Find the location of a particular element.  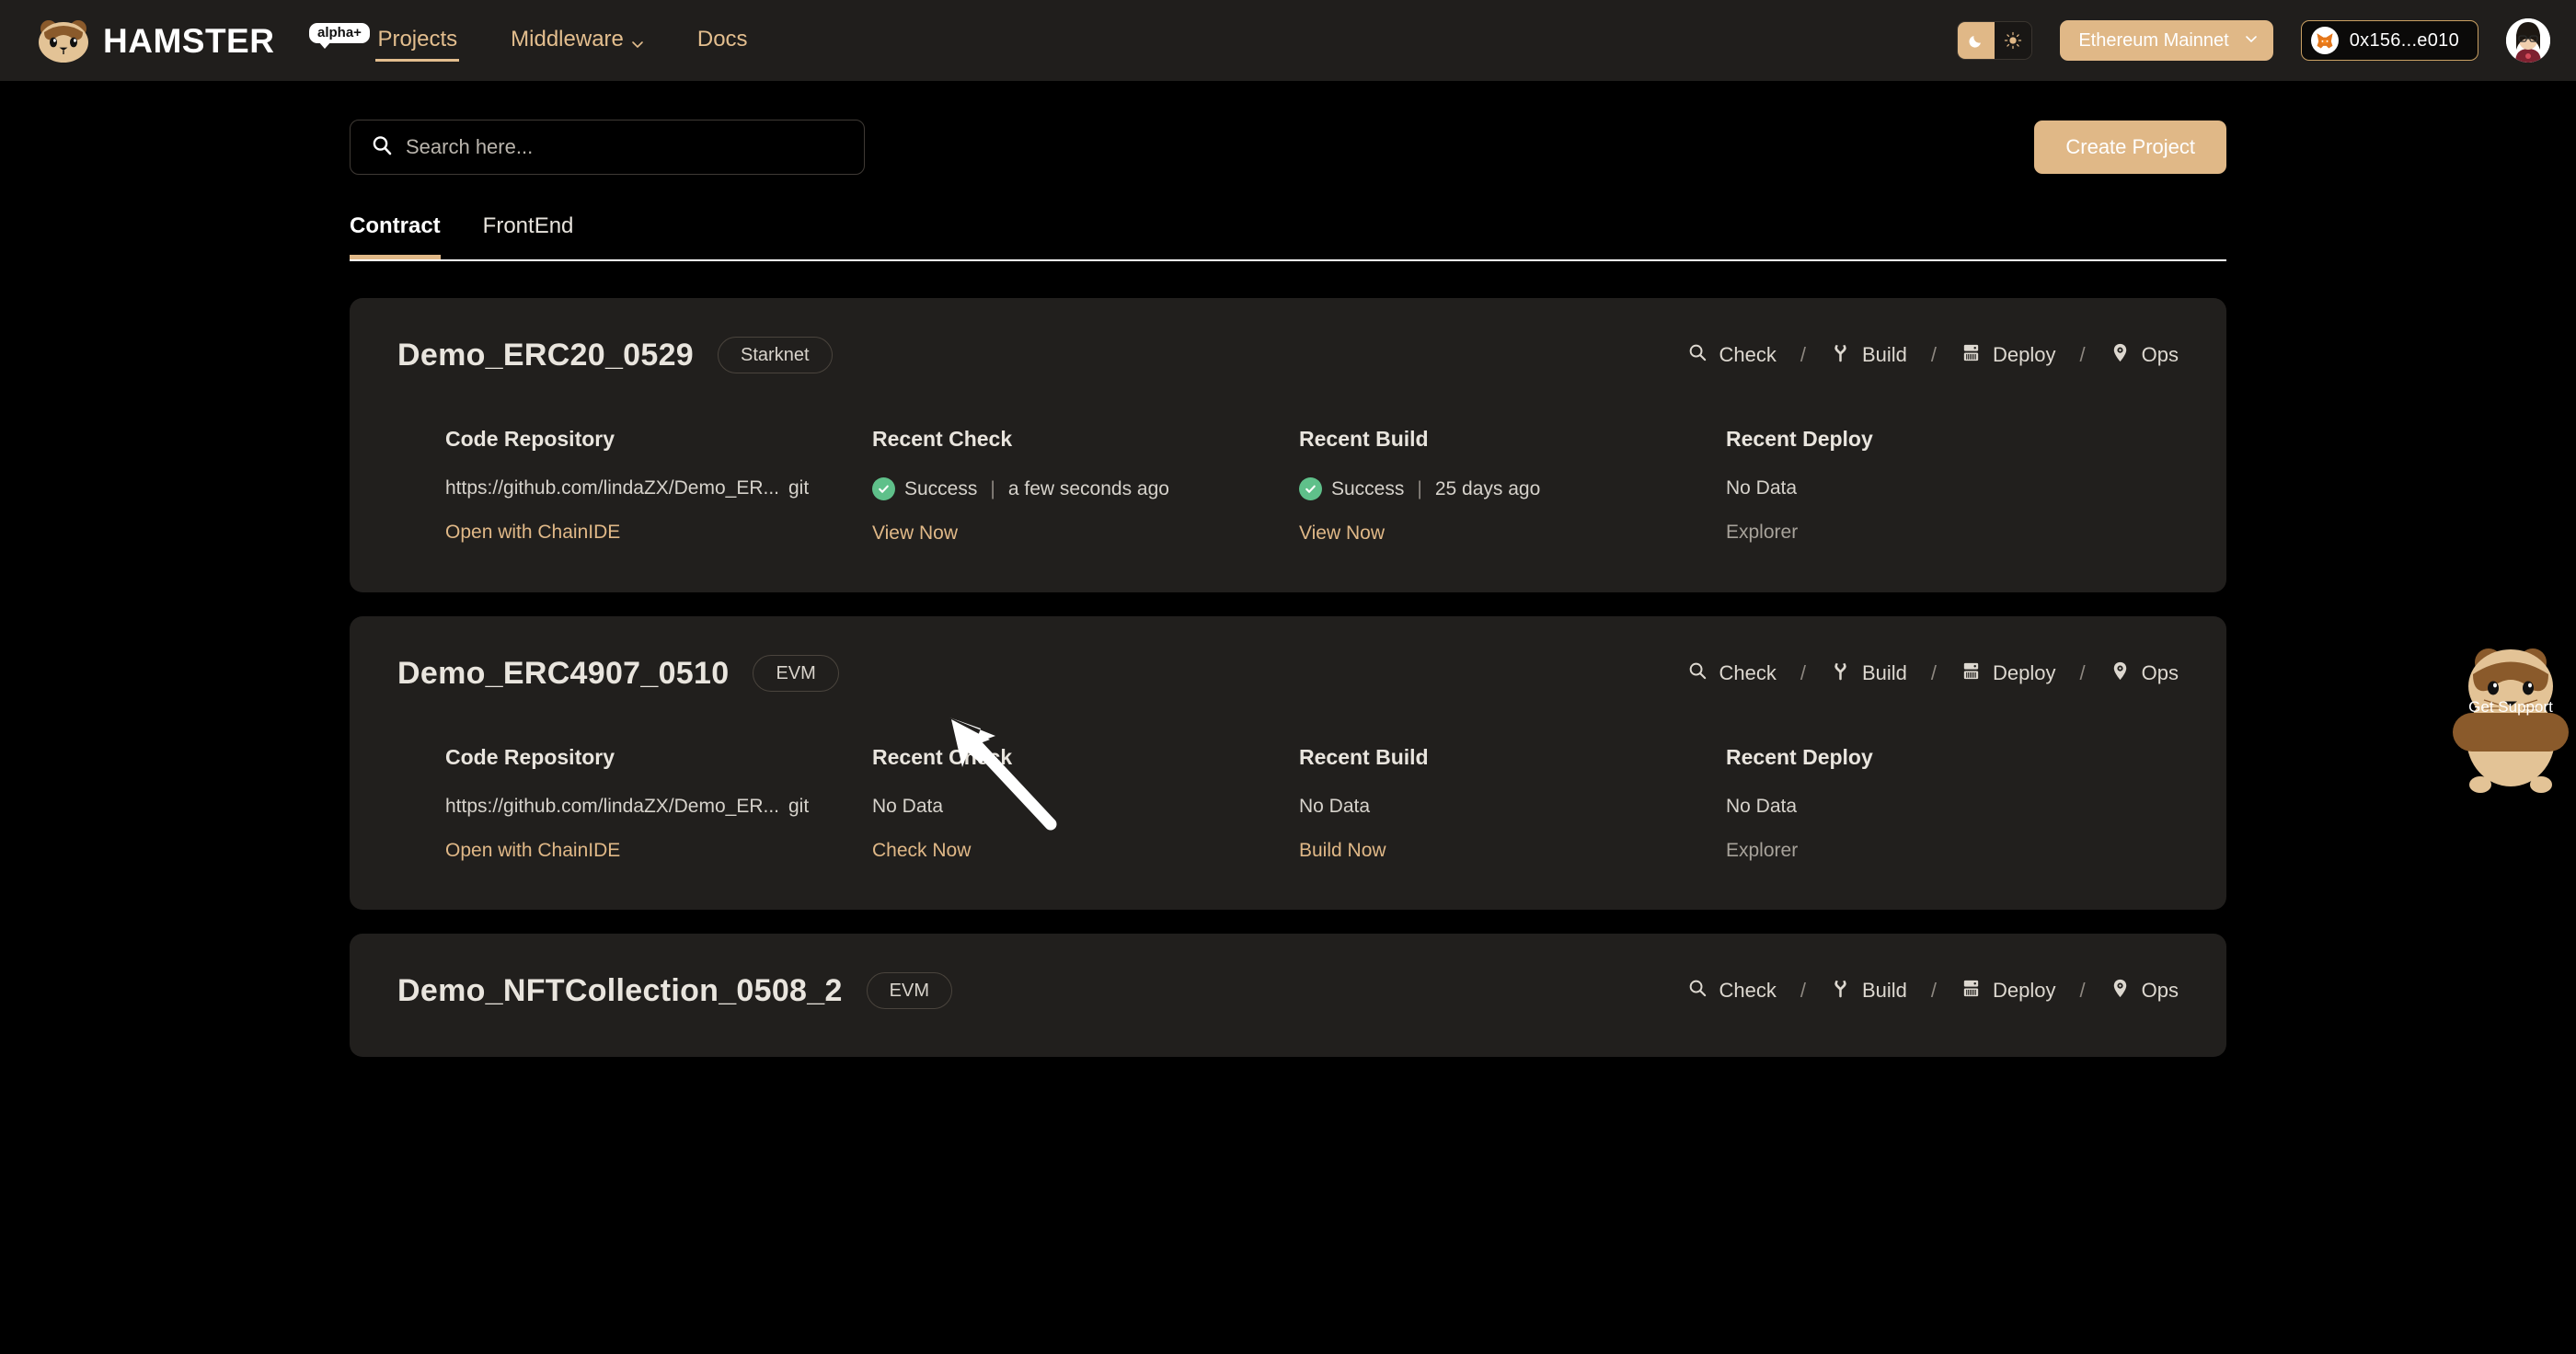

search-box is located at coordinates (607, 148).